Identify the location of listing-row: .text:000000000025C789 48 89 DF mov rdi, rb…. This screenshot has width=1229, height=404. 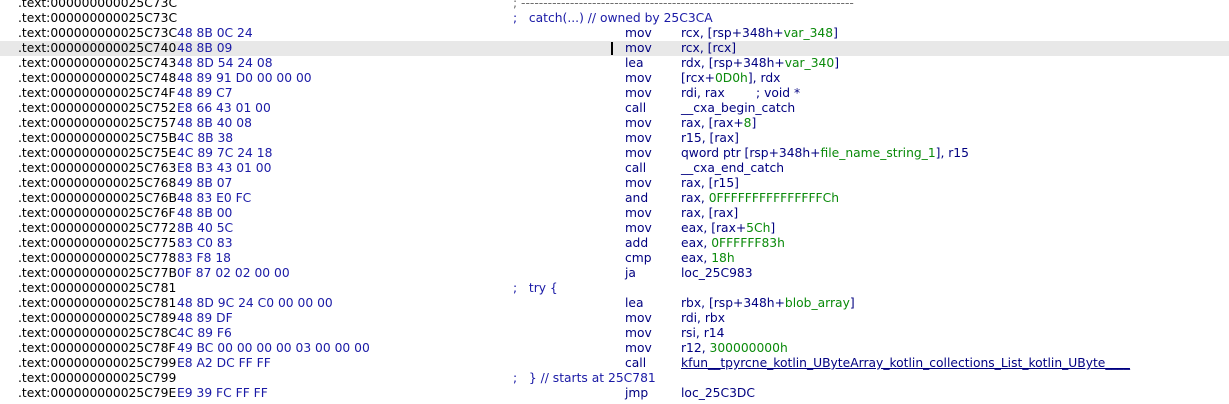
(614, 318).